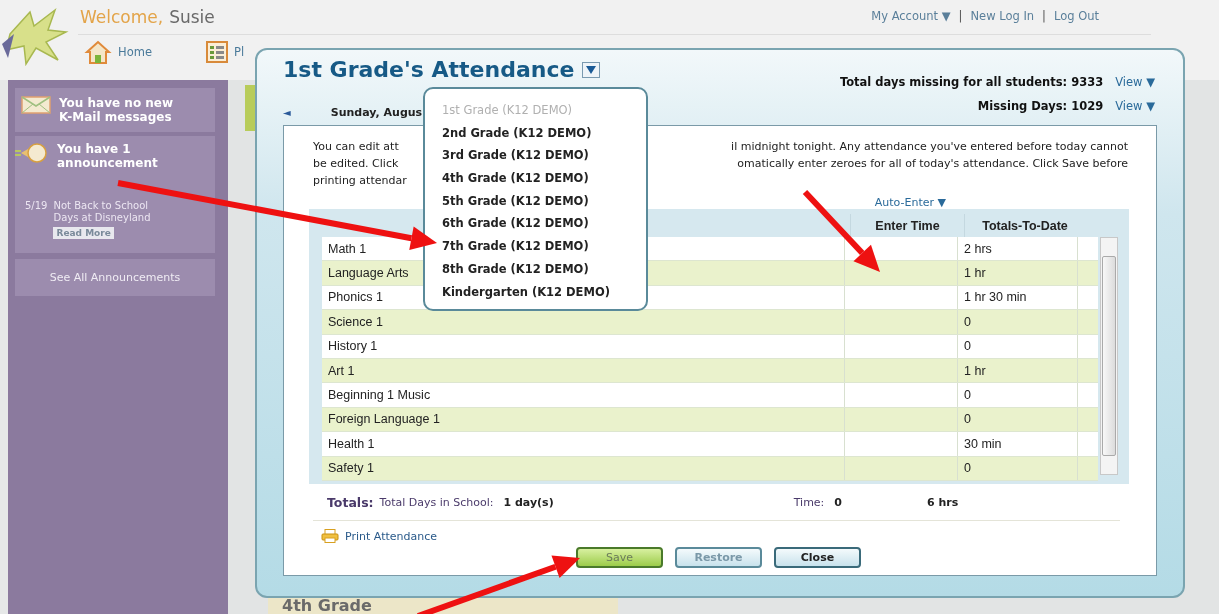 This screenshot has height=614, width=1219. Describe the element at coordinates (932, 164) in the screenshot. I see `notice-text: omatically enter zeroes for all of today's attendance. Click Save before` at that location.